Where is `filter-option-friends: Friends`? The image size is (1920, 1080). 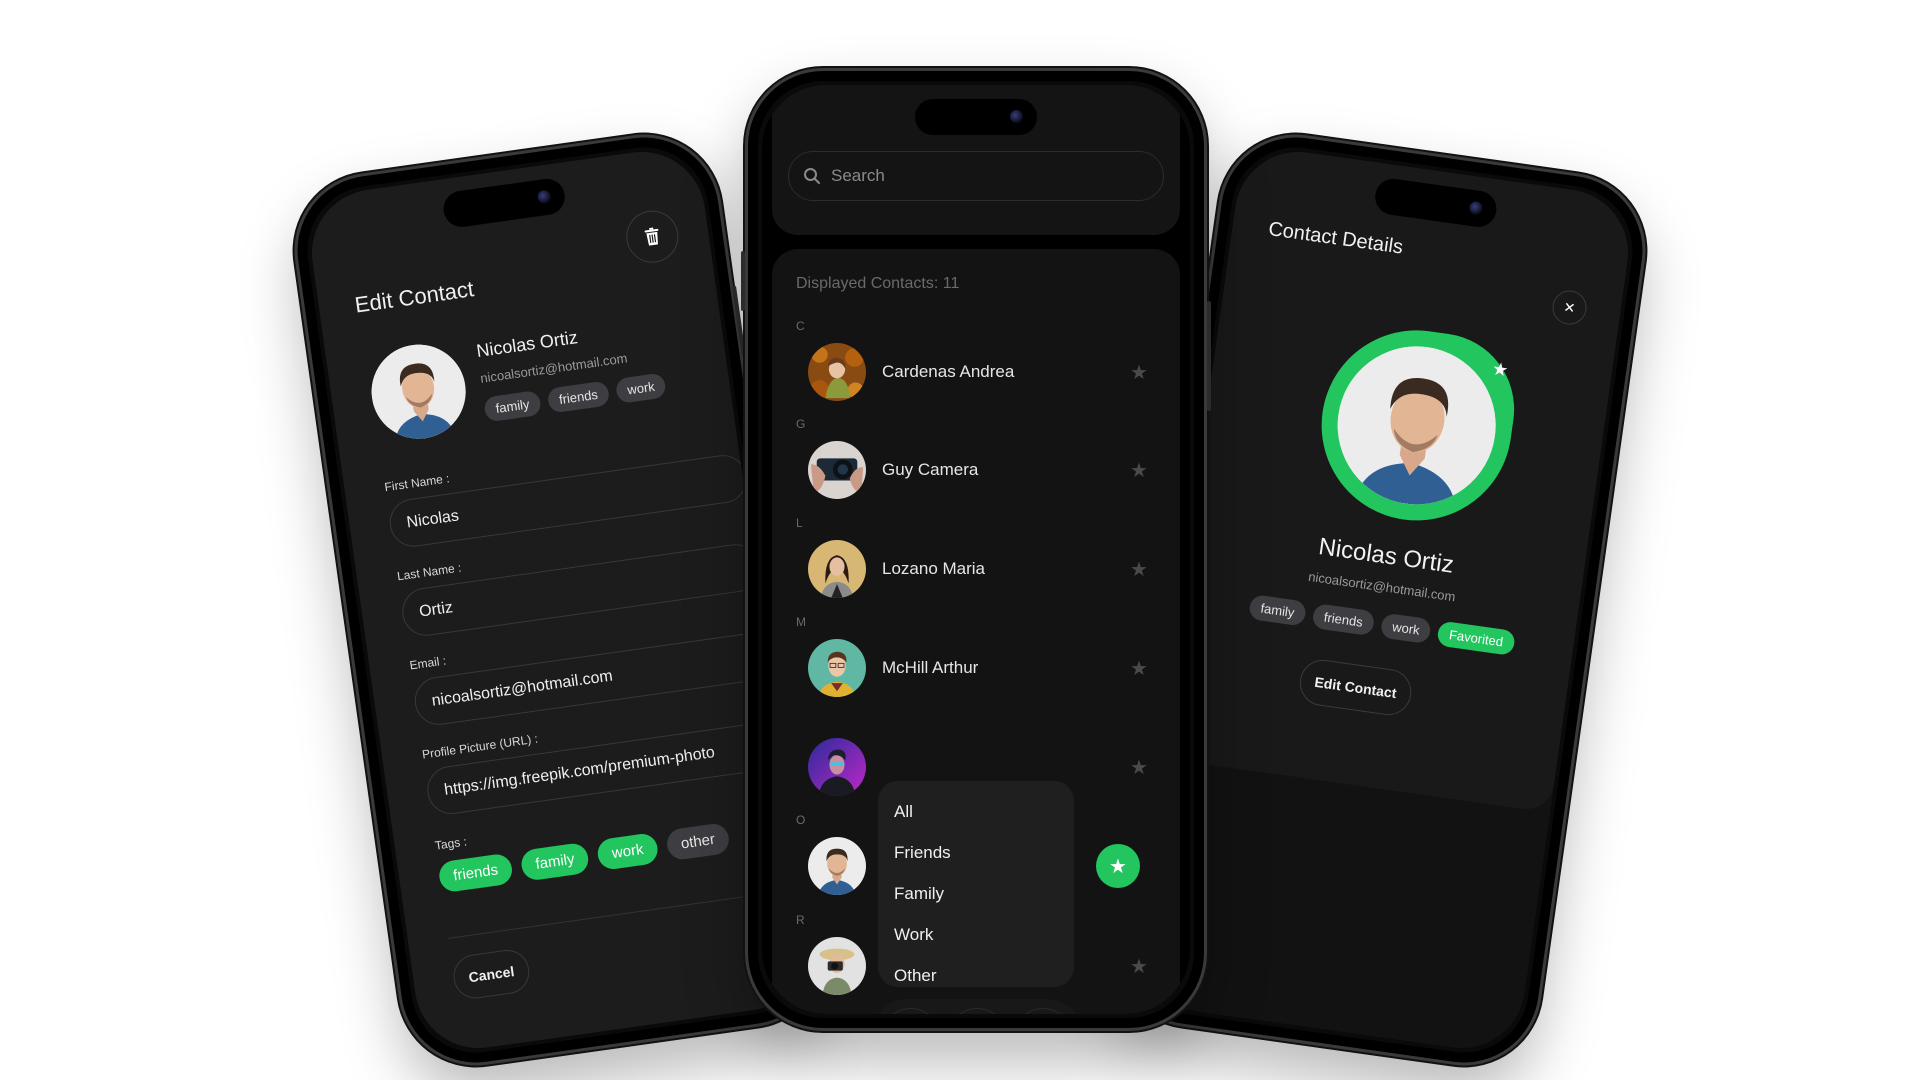 filter-option-friends: Friends is located at coordinates (976, 852).